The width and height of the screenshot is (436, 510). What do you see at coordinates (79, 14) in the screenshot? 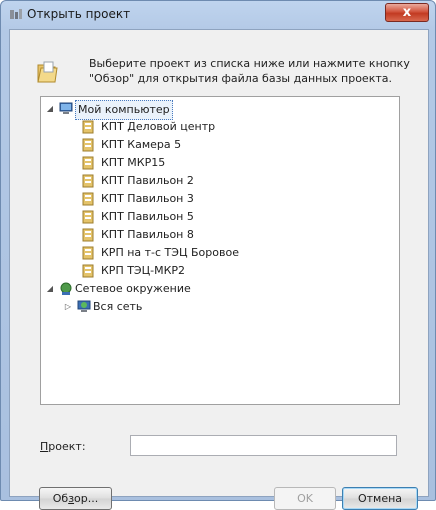
I see `window-title: Открыть проект` at bounding box center [79, 14].